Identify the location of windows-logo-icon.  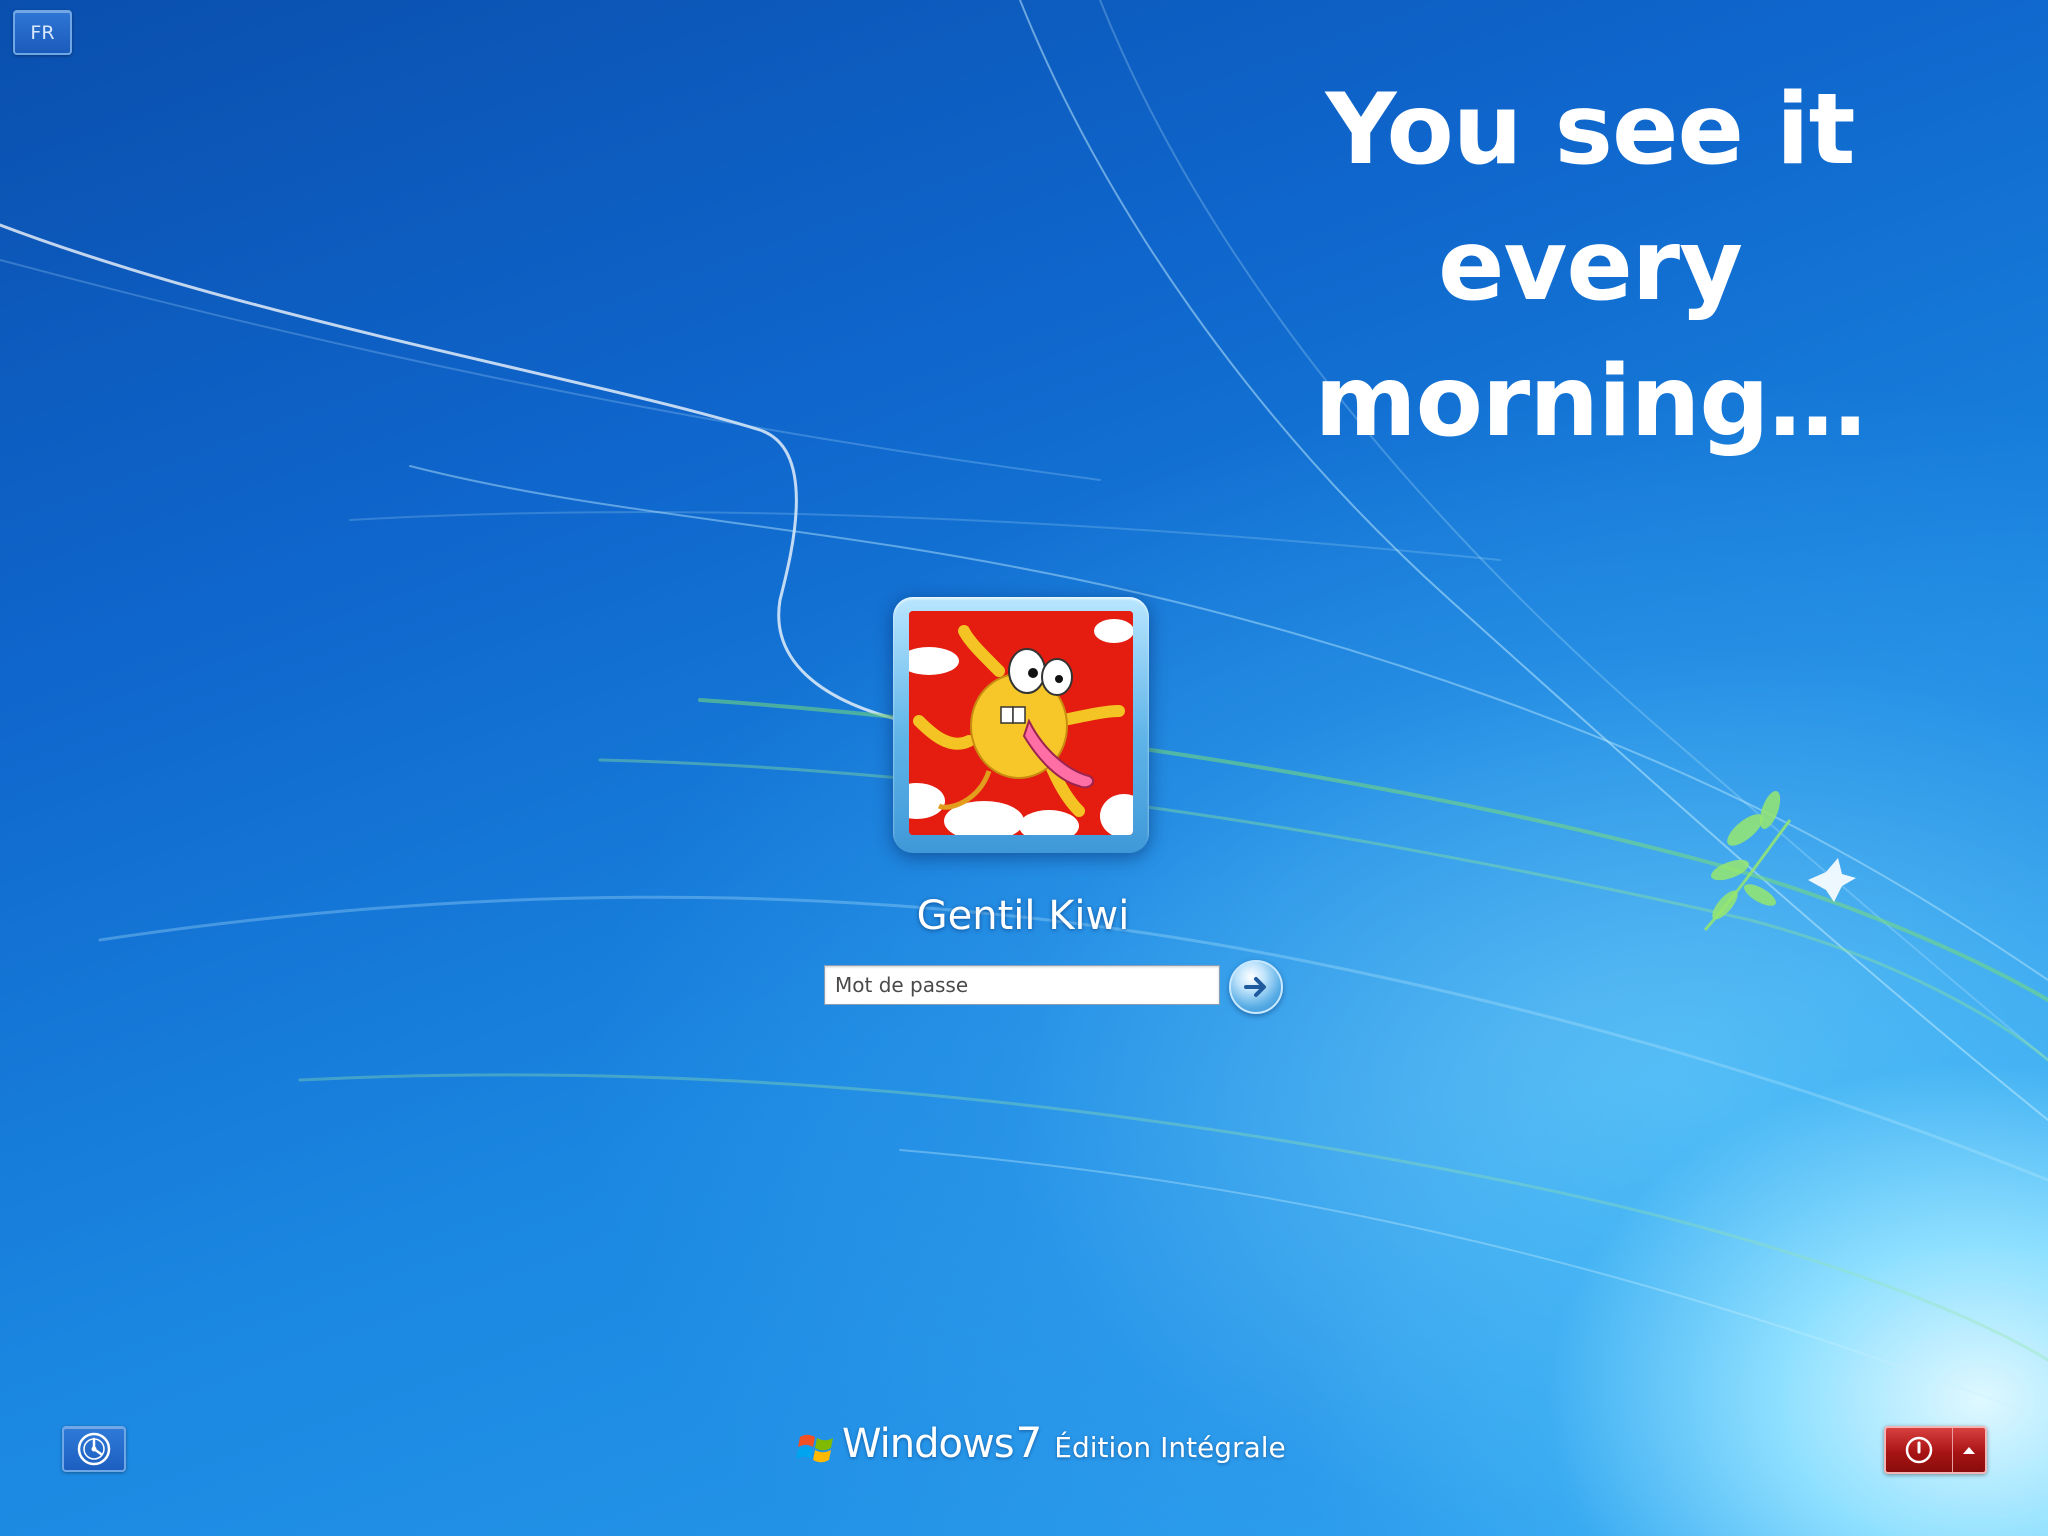
(814, 1448).